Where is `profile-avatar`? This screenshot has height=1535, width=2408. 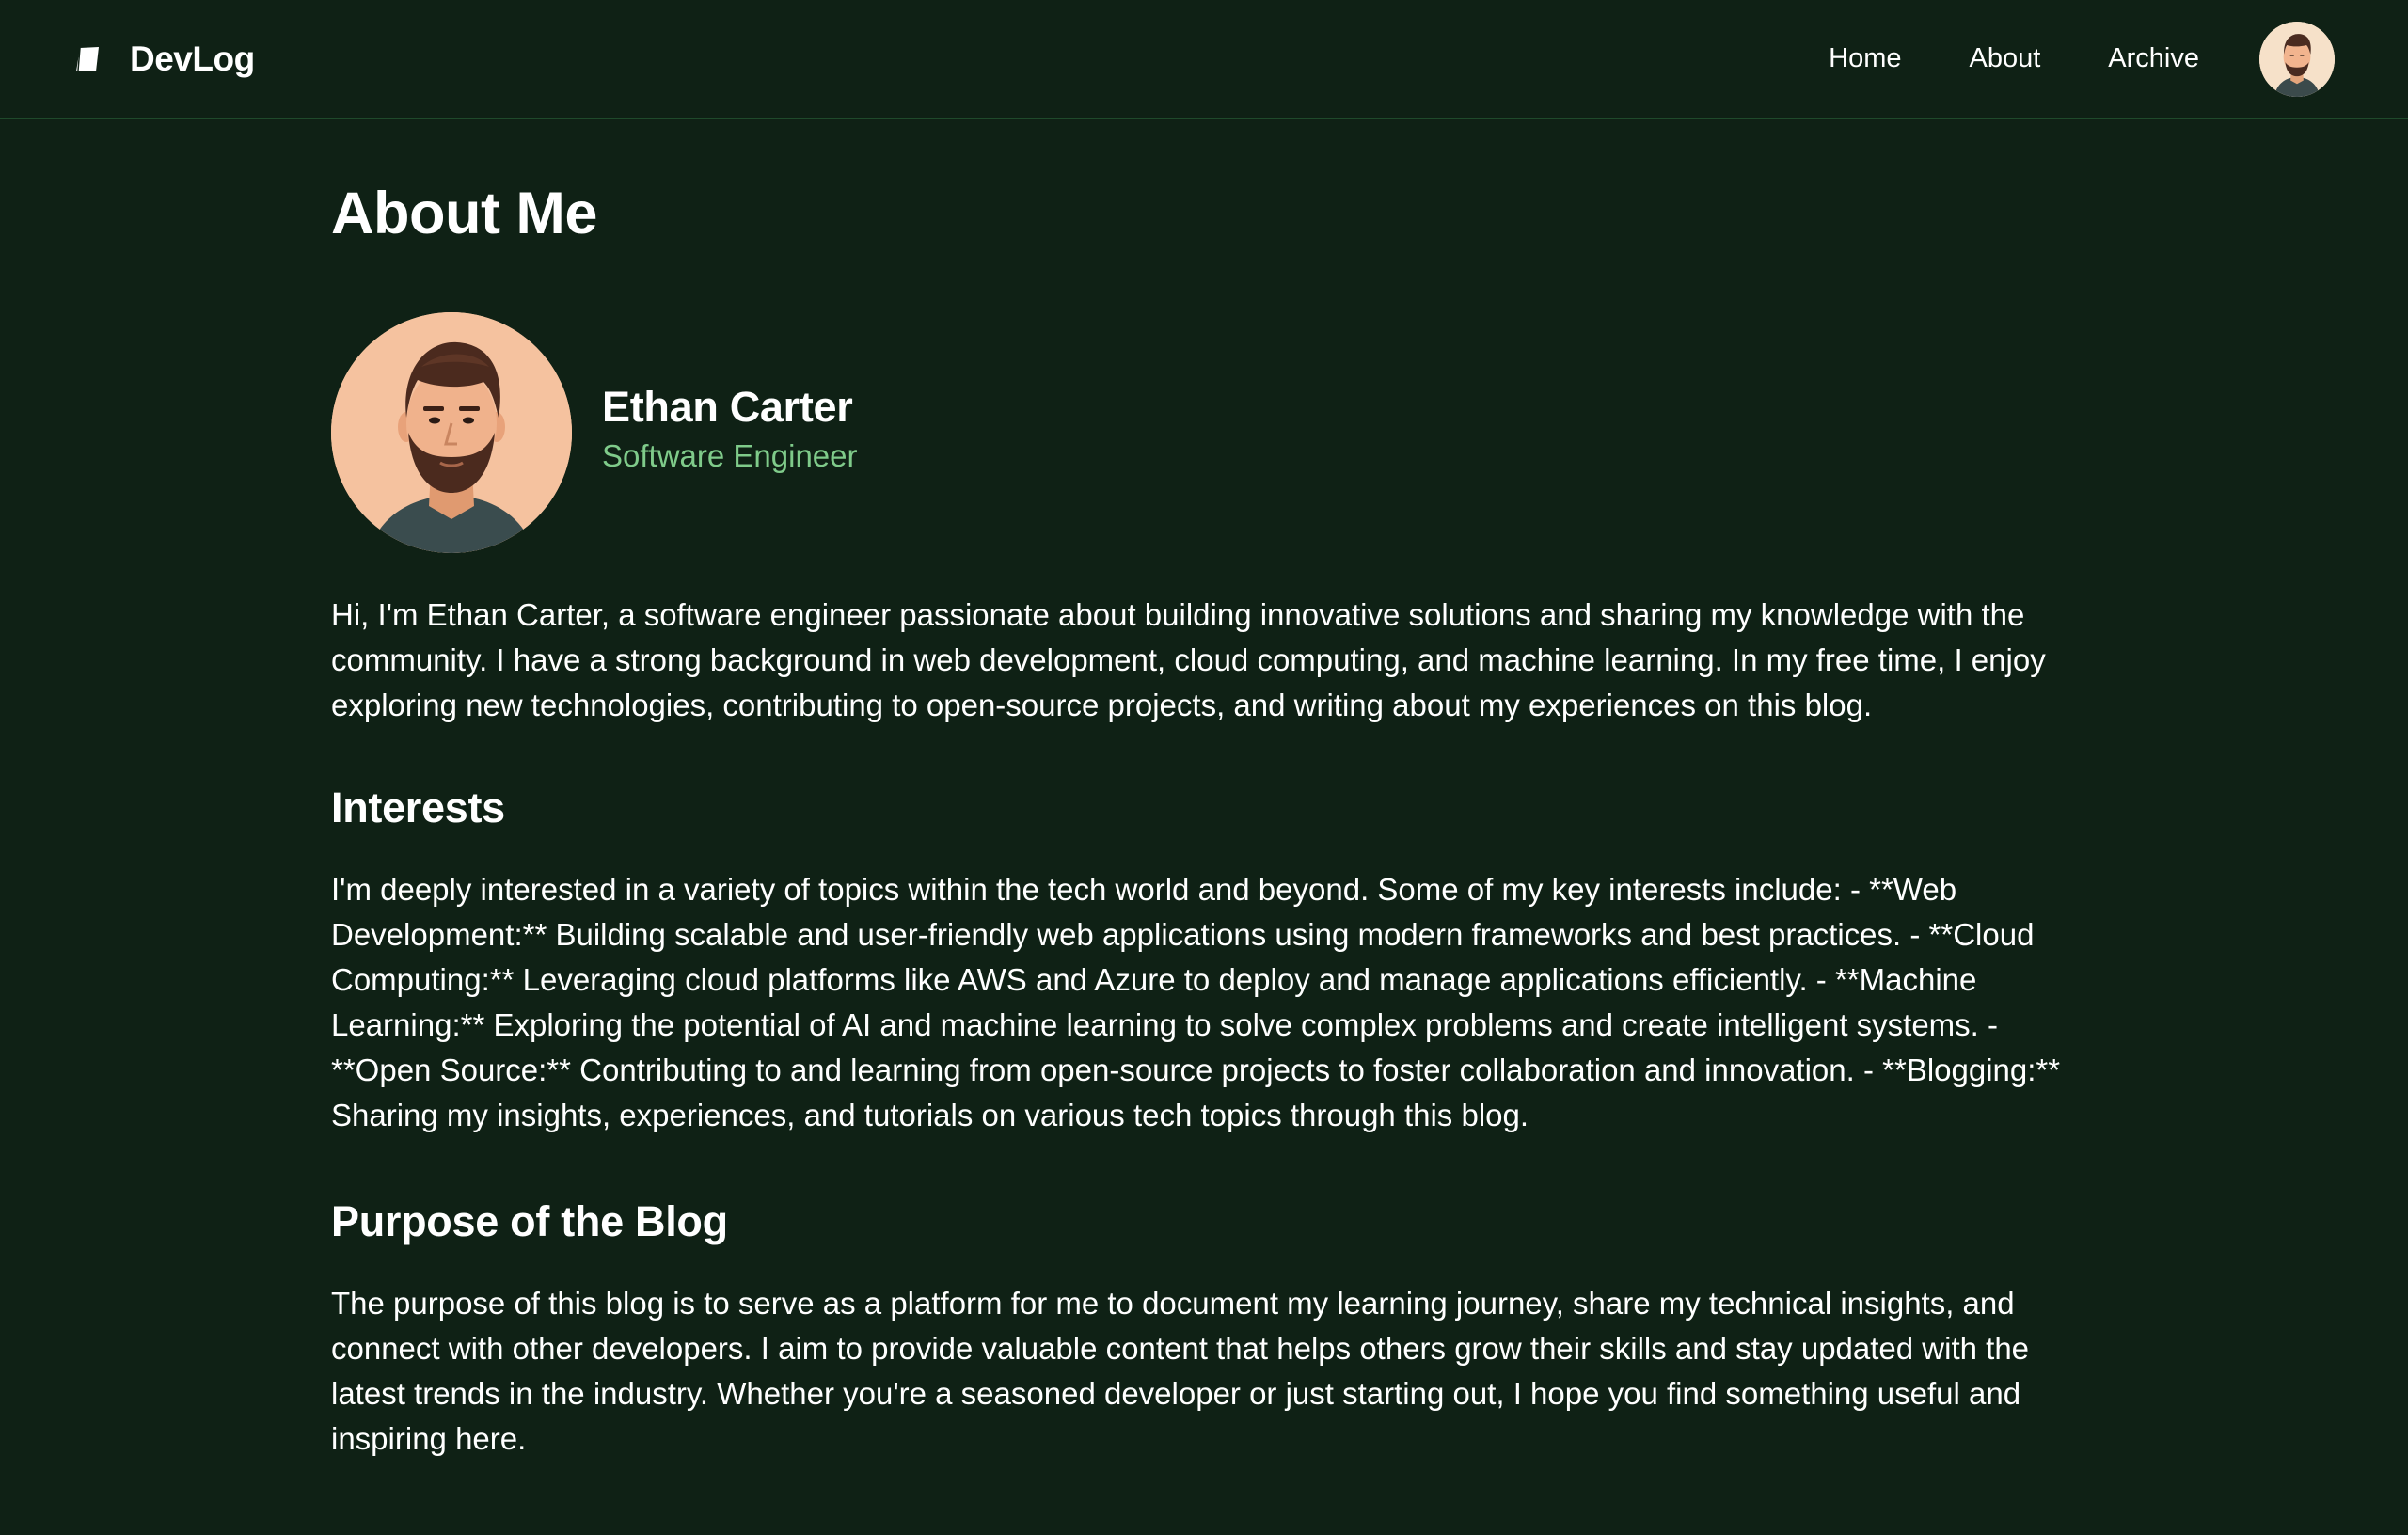 profile-avatar is located at coordinates (452, 432).